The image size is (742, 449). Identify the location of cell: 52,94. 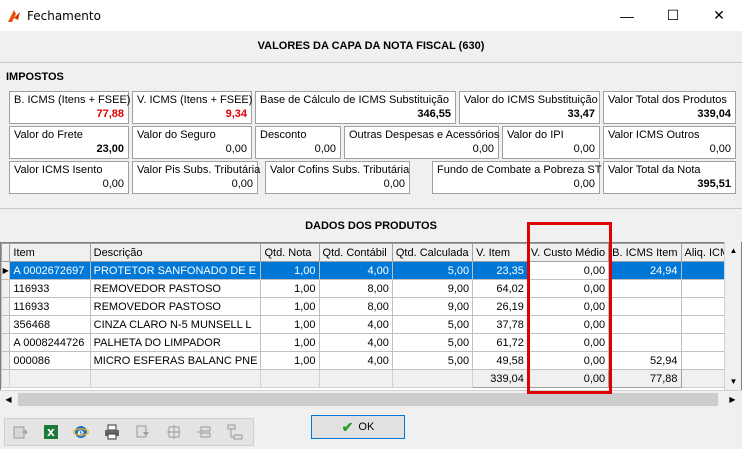
(645, 360).